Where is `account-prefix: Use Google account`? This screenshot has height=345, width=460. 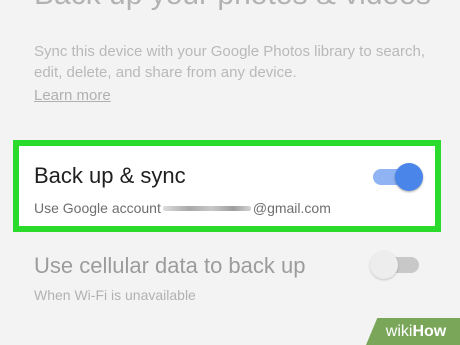
account-prefix: Use Google account is located at coordinates (97, 208).